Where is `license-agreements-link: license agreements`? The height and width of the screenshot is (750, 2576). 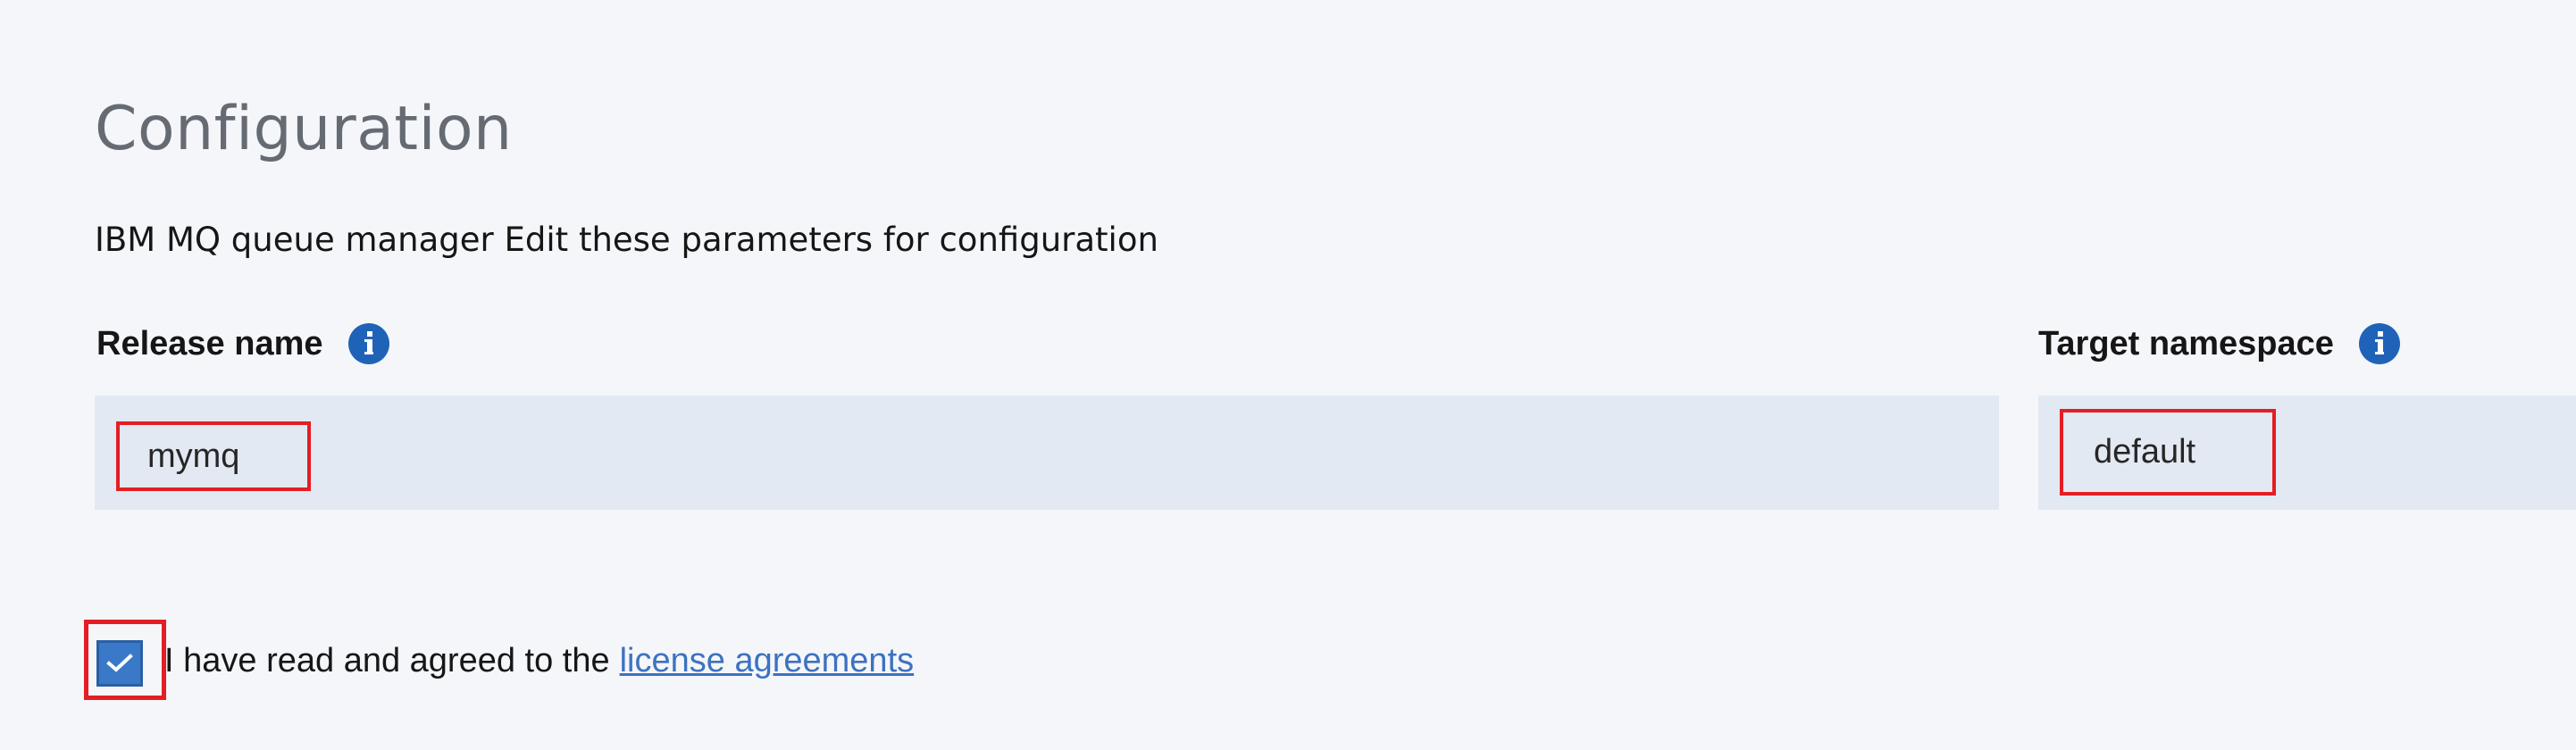
license-agreements-link: license agreements is located at coordinates (768, 661).